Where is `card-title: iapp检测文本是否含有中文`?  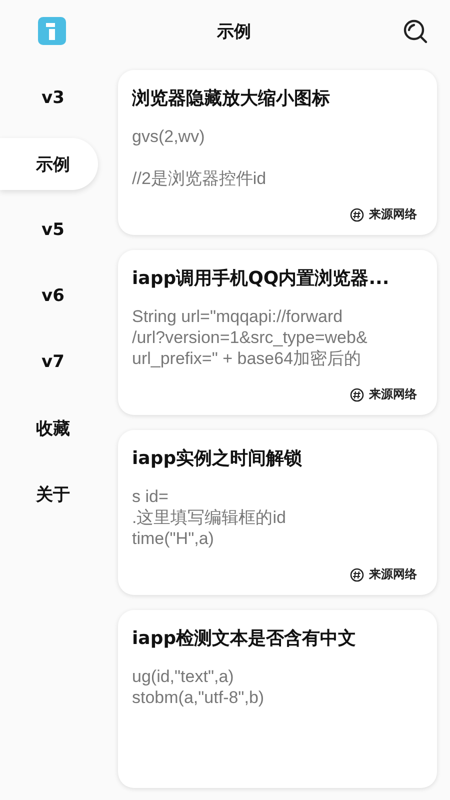 card-title: iapp检测文本是否含有中文 is located at coordinates (245, 638).